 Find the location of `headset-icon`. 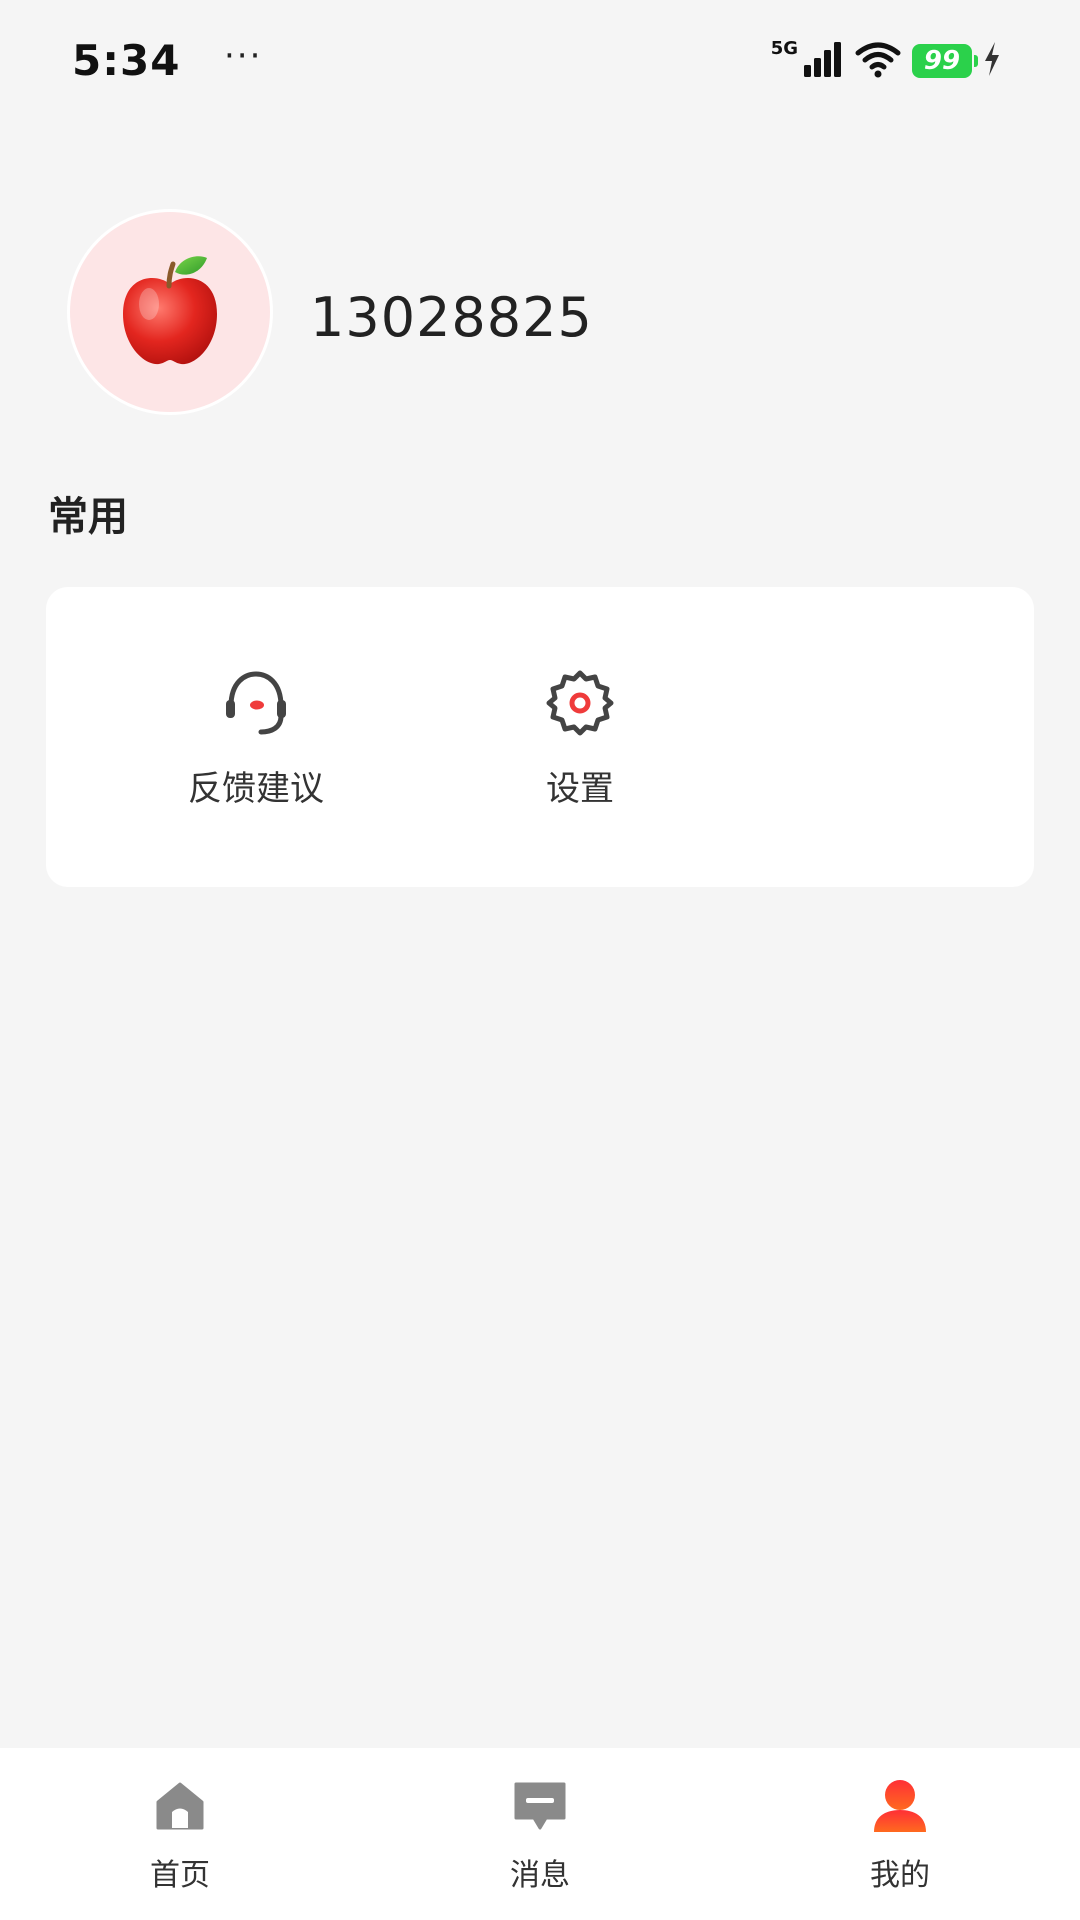

headset-icon is located at coordinates (256, 703).